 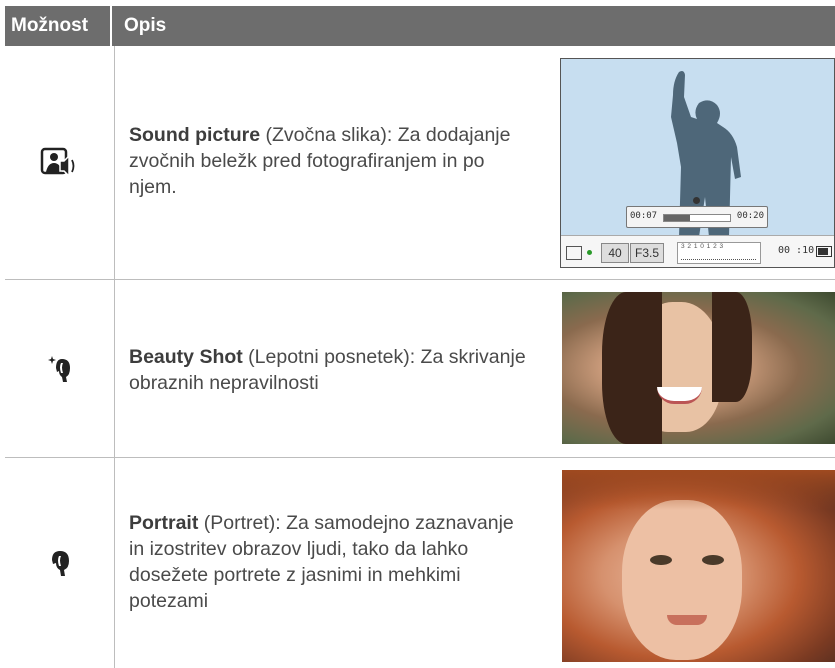 I want to click on audio-time-end: 00:20, so click(x=750, y=216).